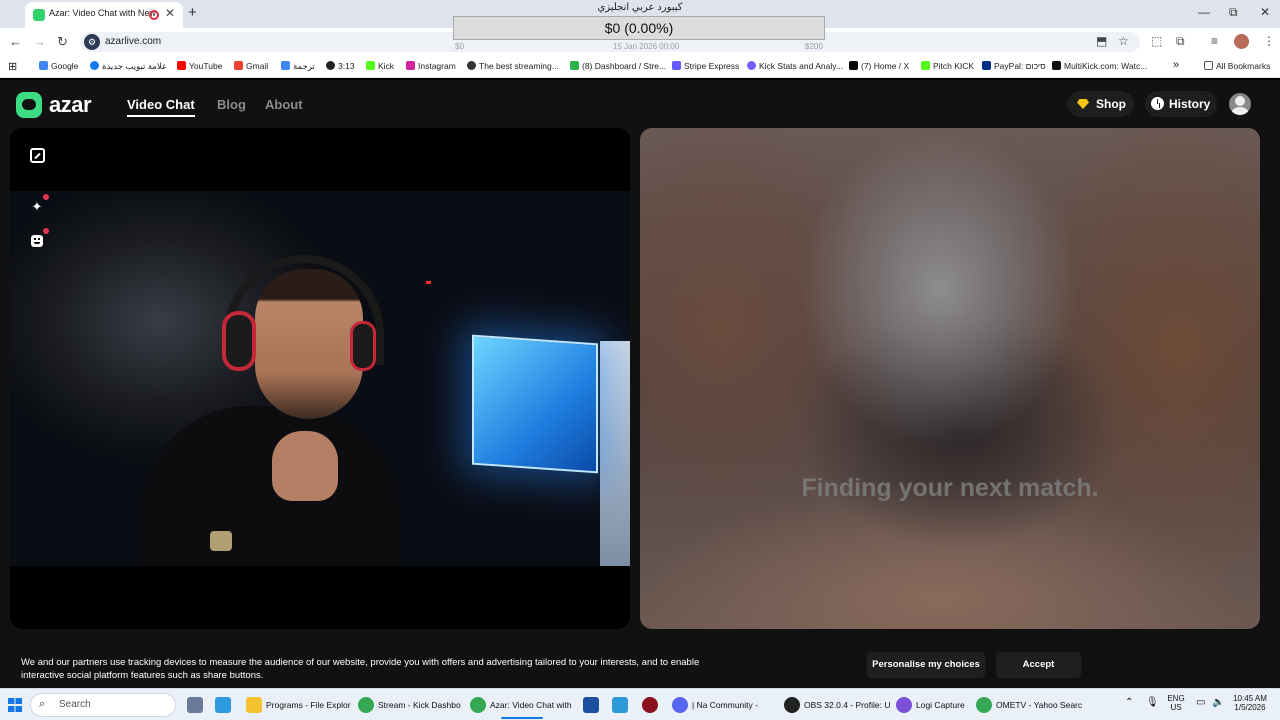 The image size is (1280, 720). What do you see at coordinates (1250, 703) in the screenshot?
I see `clock: 10:45 AM 1/5/2026` at bounding box center [1250, 703].